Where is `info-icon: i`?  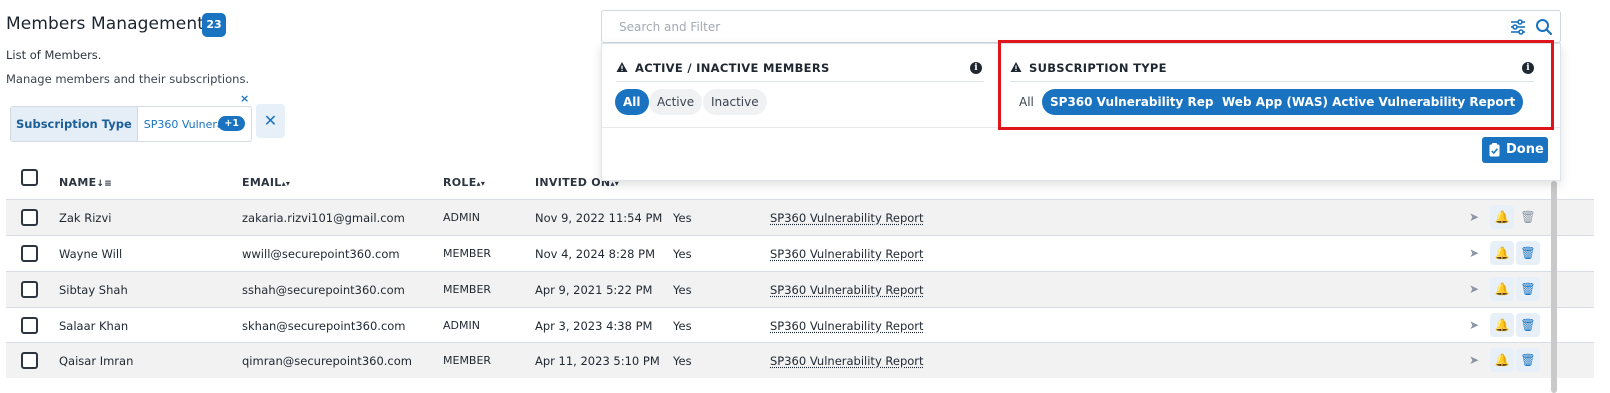 info-icon: i is located at coordinates (976, 68).